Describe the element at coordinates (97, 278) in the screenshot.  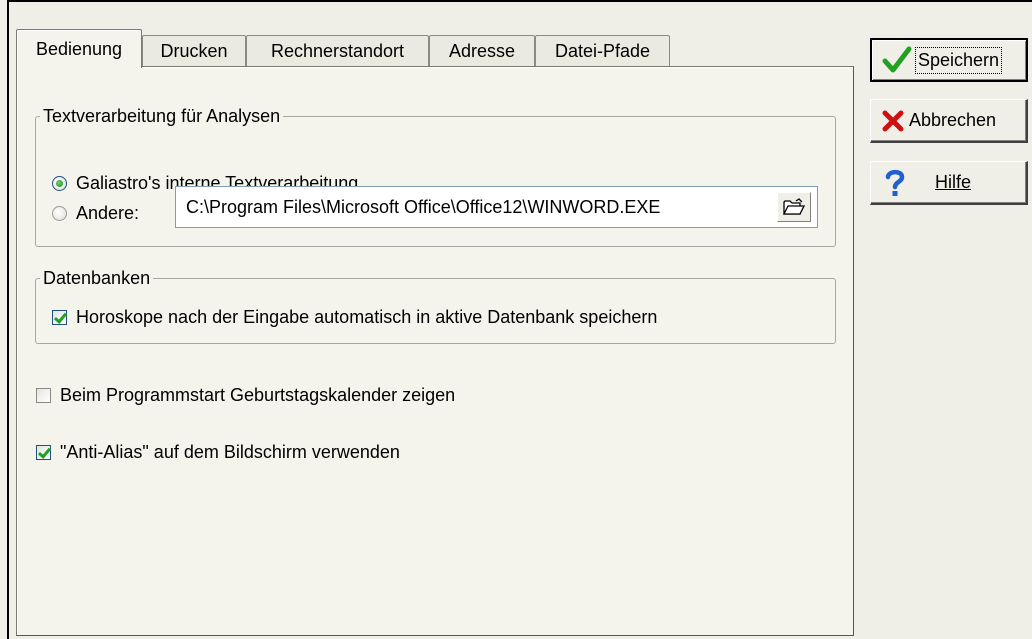
I see `groupbox-title: Datenbanken` at that location.